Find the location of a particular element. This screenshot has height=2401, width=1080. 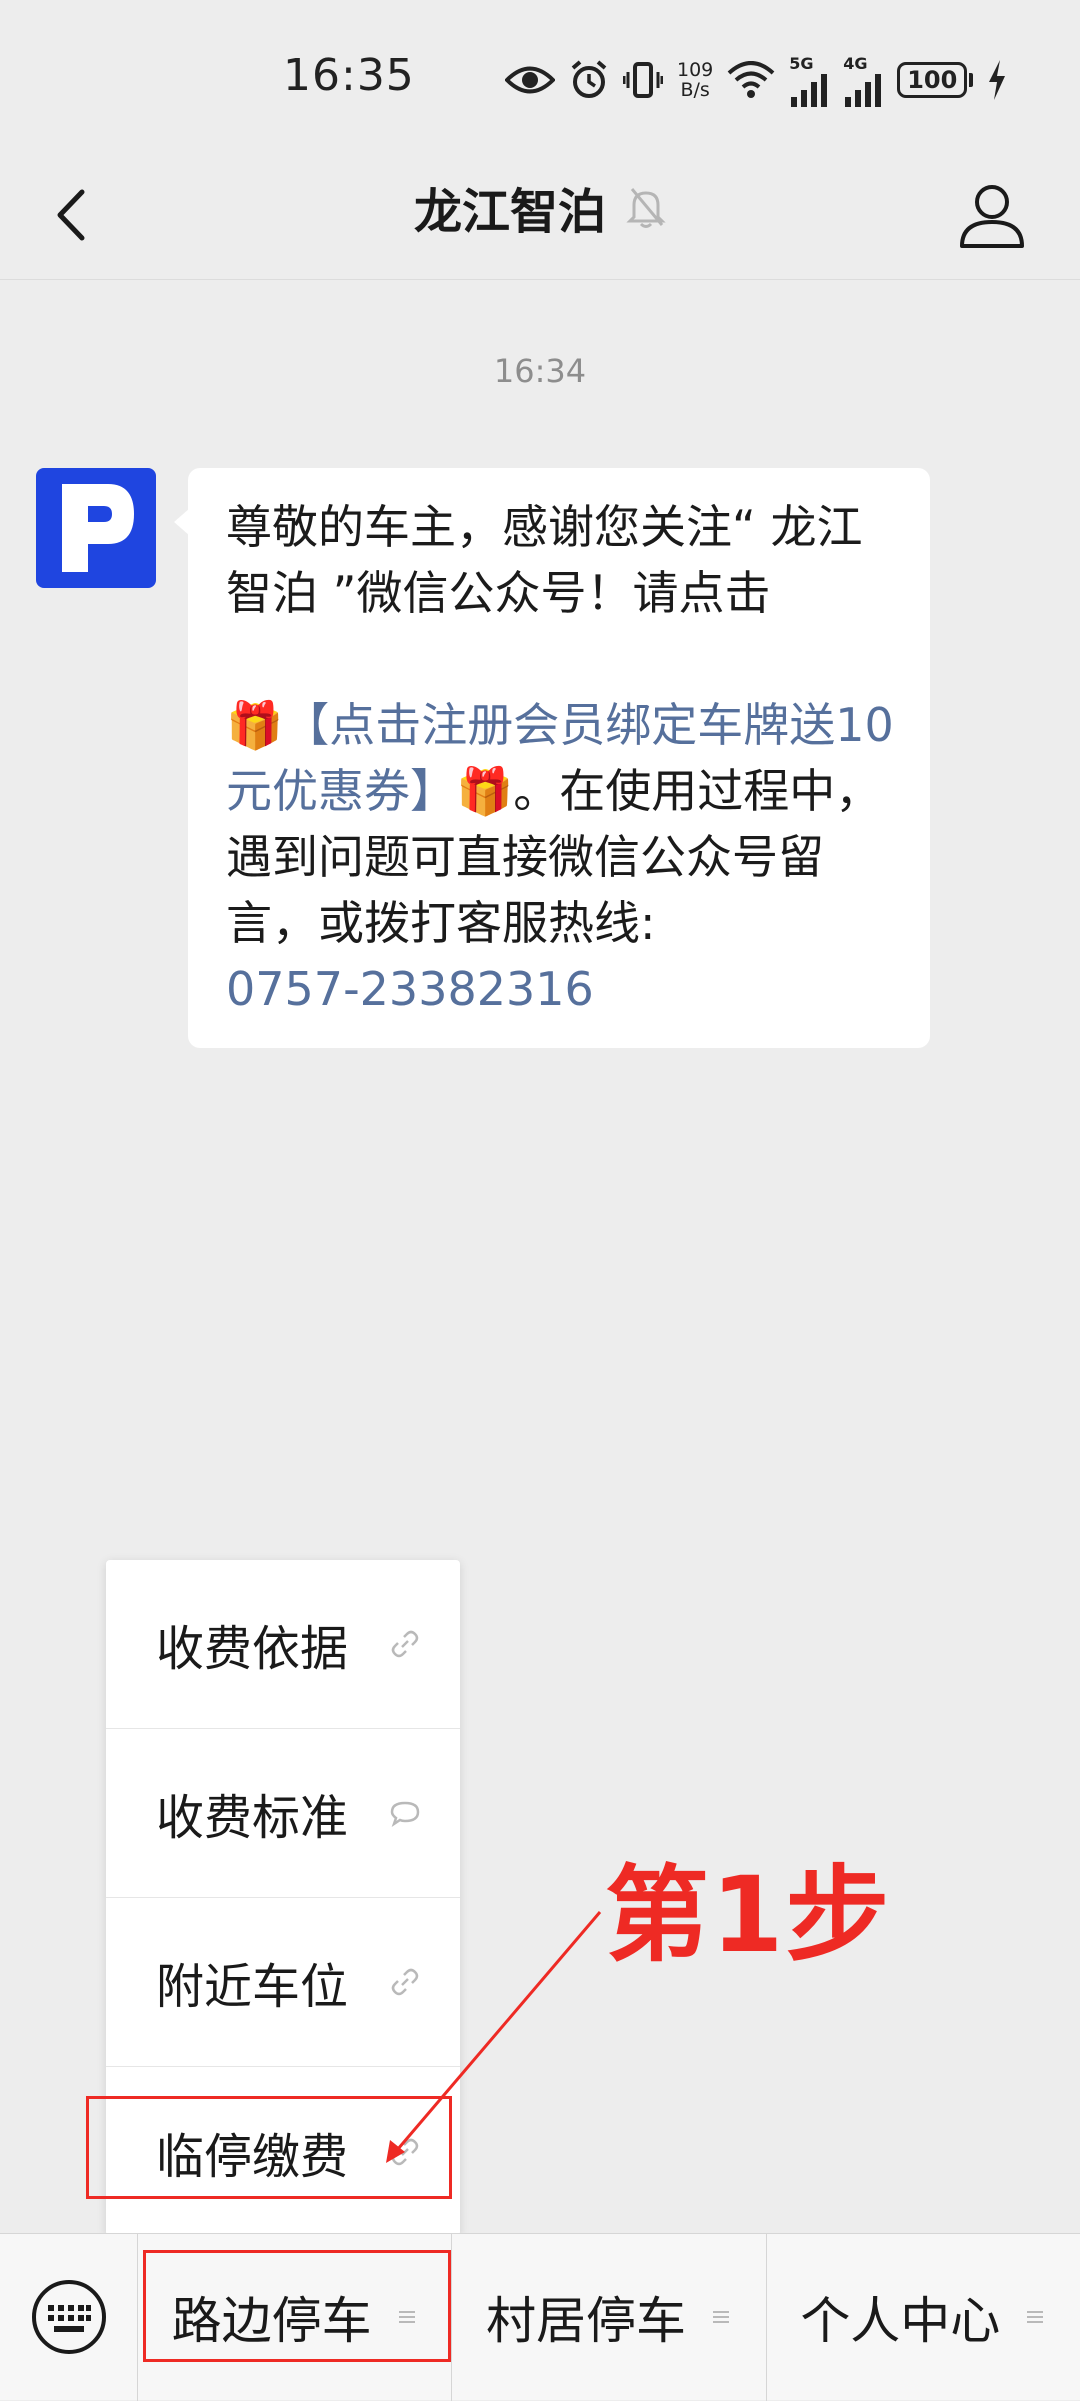

net-speed-unit: B/s is located at coordinates (695, 90).